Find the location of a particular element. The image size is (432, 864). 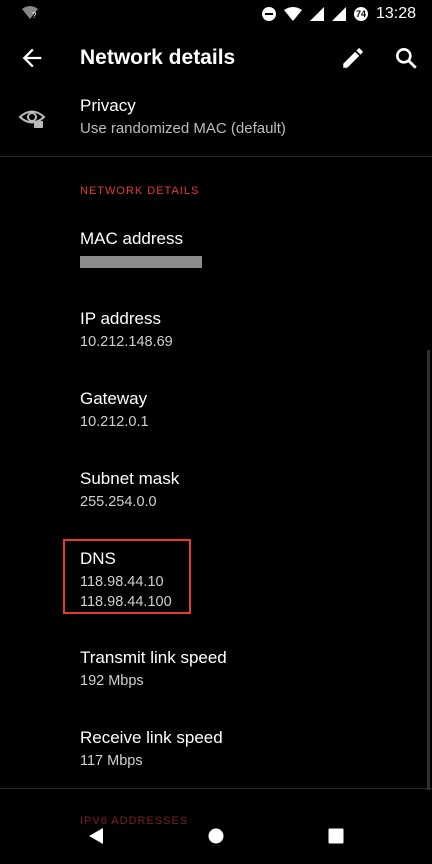

privacy-row: Privacy Use randomized MAC (default) is located at coordinates (216, 121).